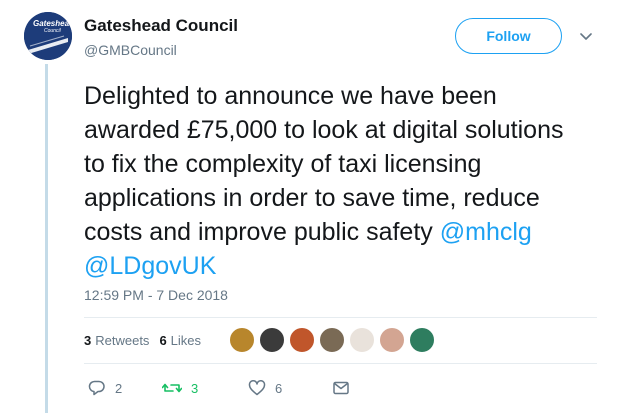  What do you see at coordinates (186, 340) in the screenshot?
I see `likes-label: Likes` at bounding box center [186, 340].